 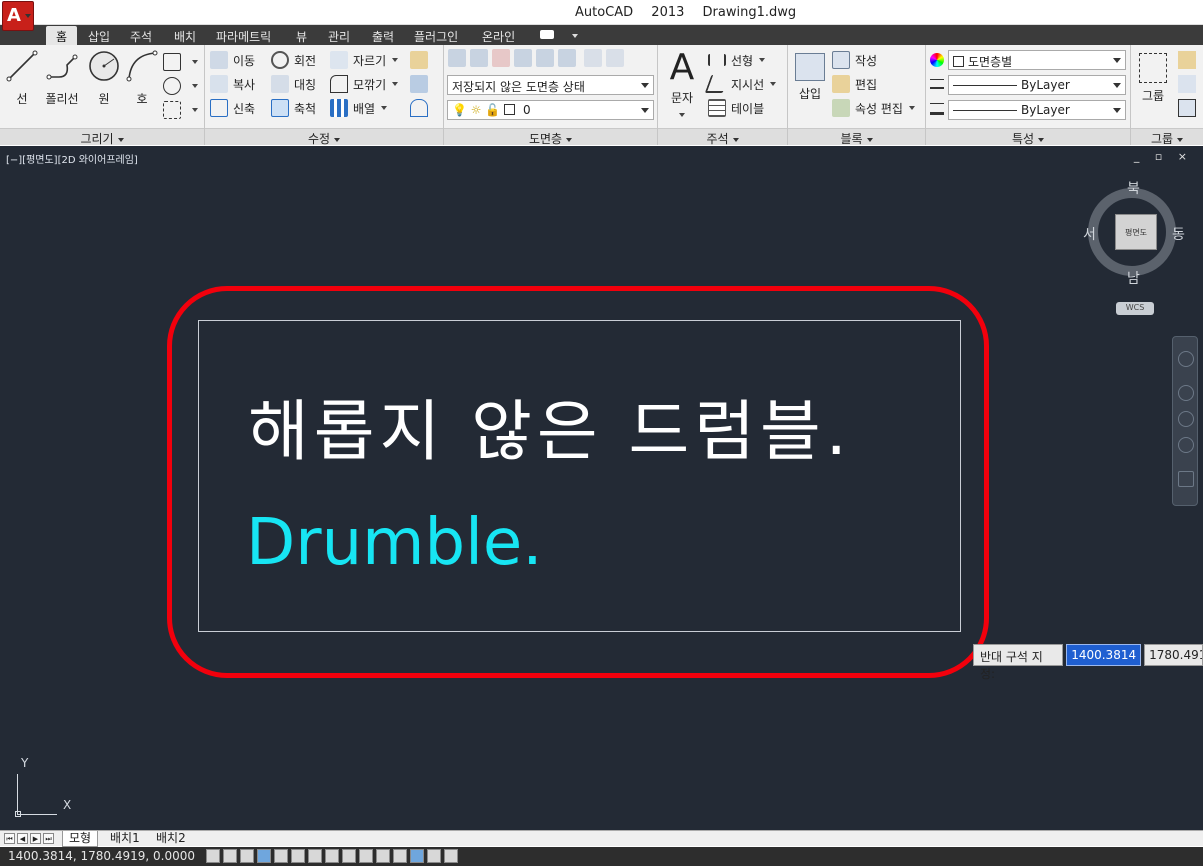 I want to click on group-button: 그룹, so click(x=1153, y=76).